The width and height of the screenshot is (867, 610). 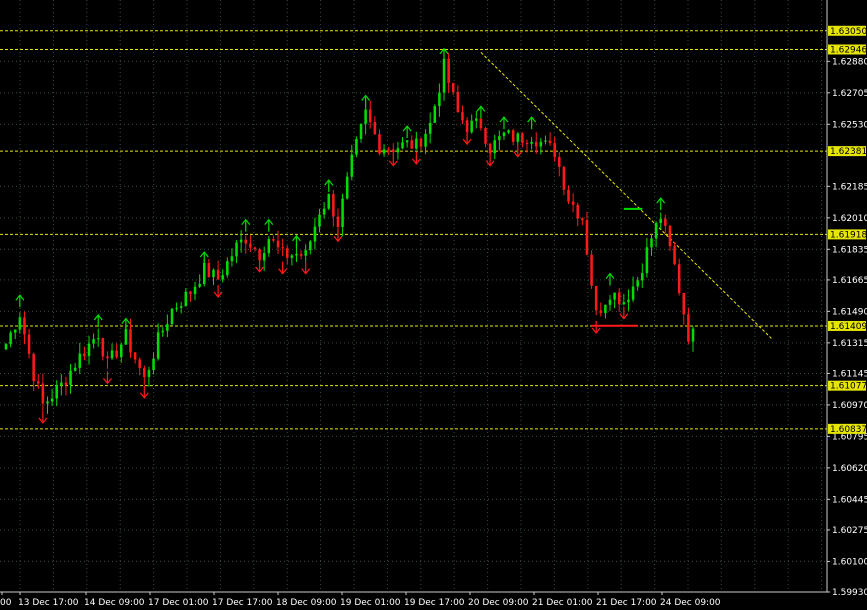 What do you see at coordinates (849, 562) in the screenshot?
I see `y-tick-label: 1.60100` at bounding box center [849, 562].